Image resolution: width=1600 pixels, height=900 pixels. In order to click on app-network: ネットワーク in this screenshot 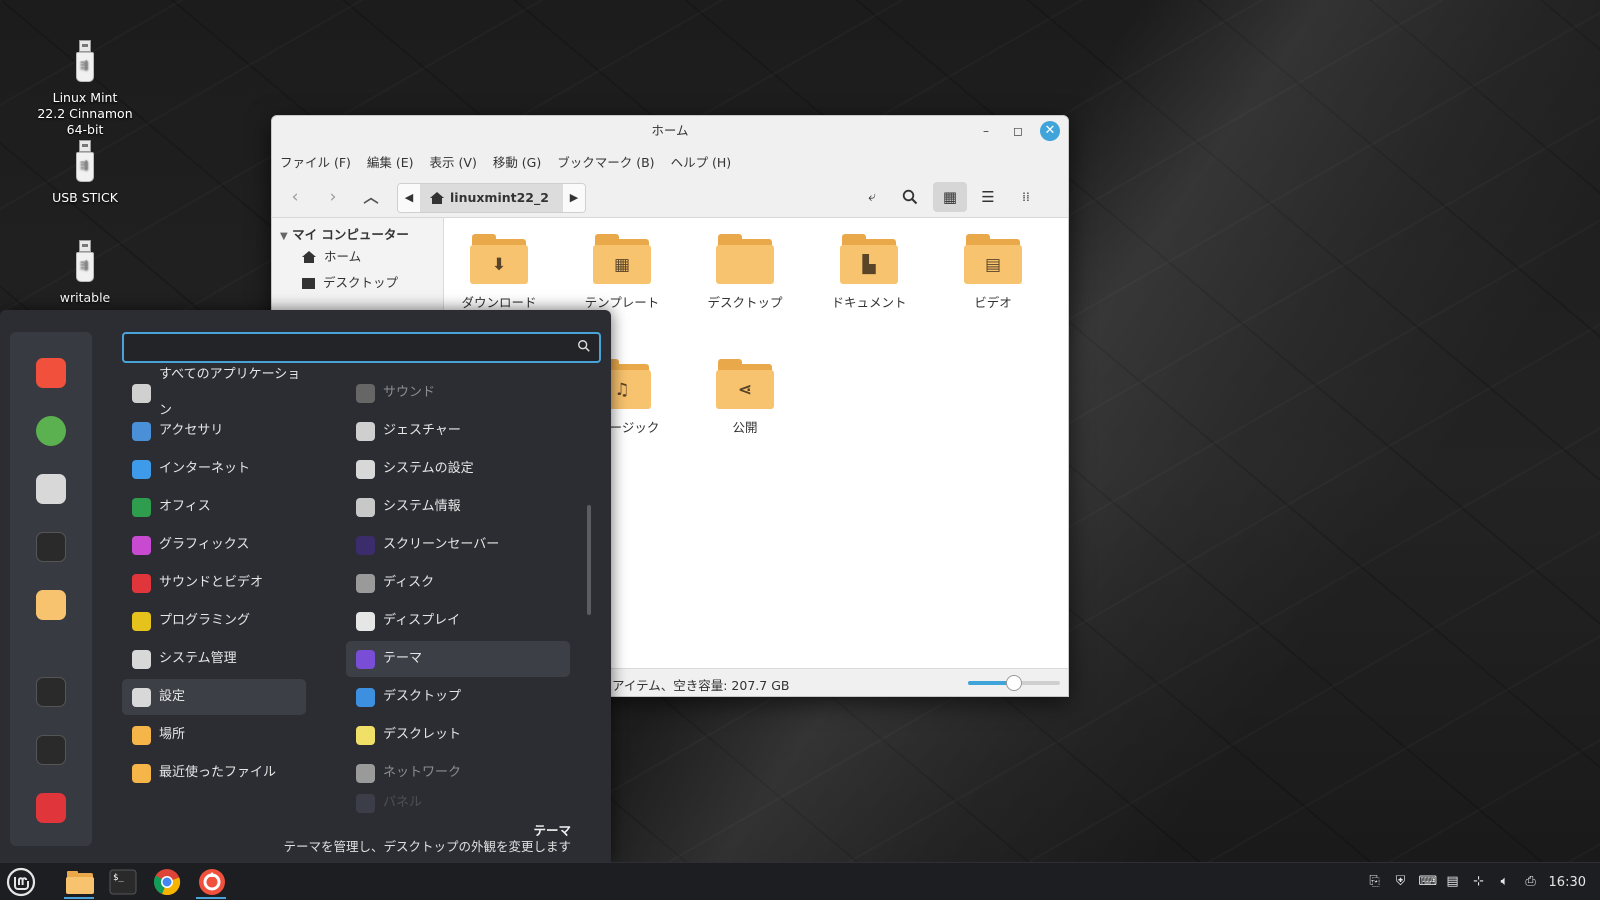, I will do `click(458, 773)`.